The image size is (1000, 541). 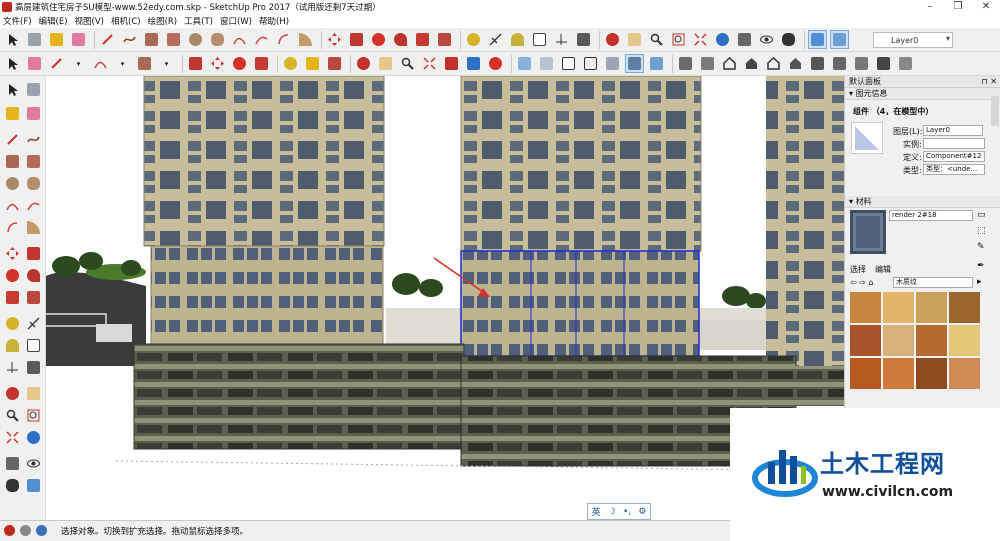 I want to click on arc-dropdown-button: ▾, so click(x=122, y=63).